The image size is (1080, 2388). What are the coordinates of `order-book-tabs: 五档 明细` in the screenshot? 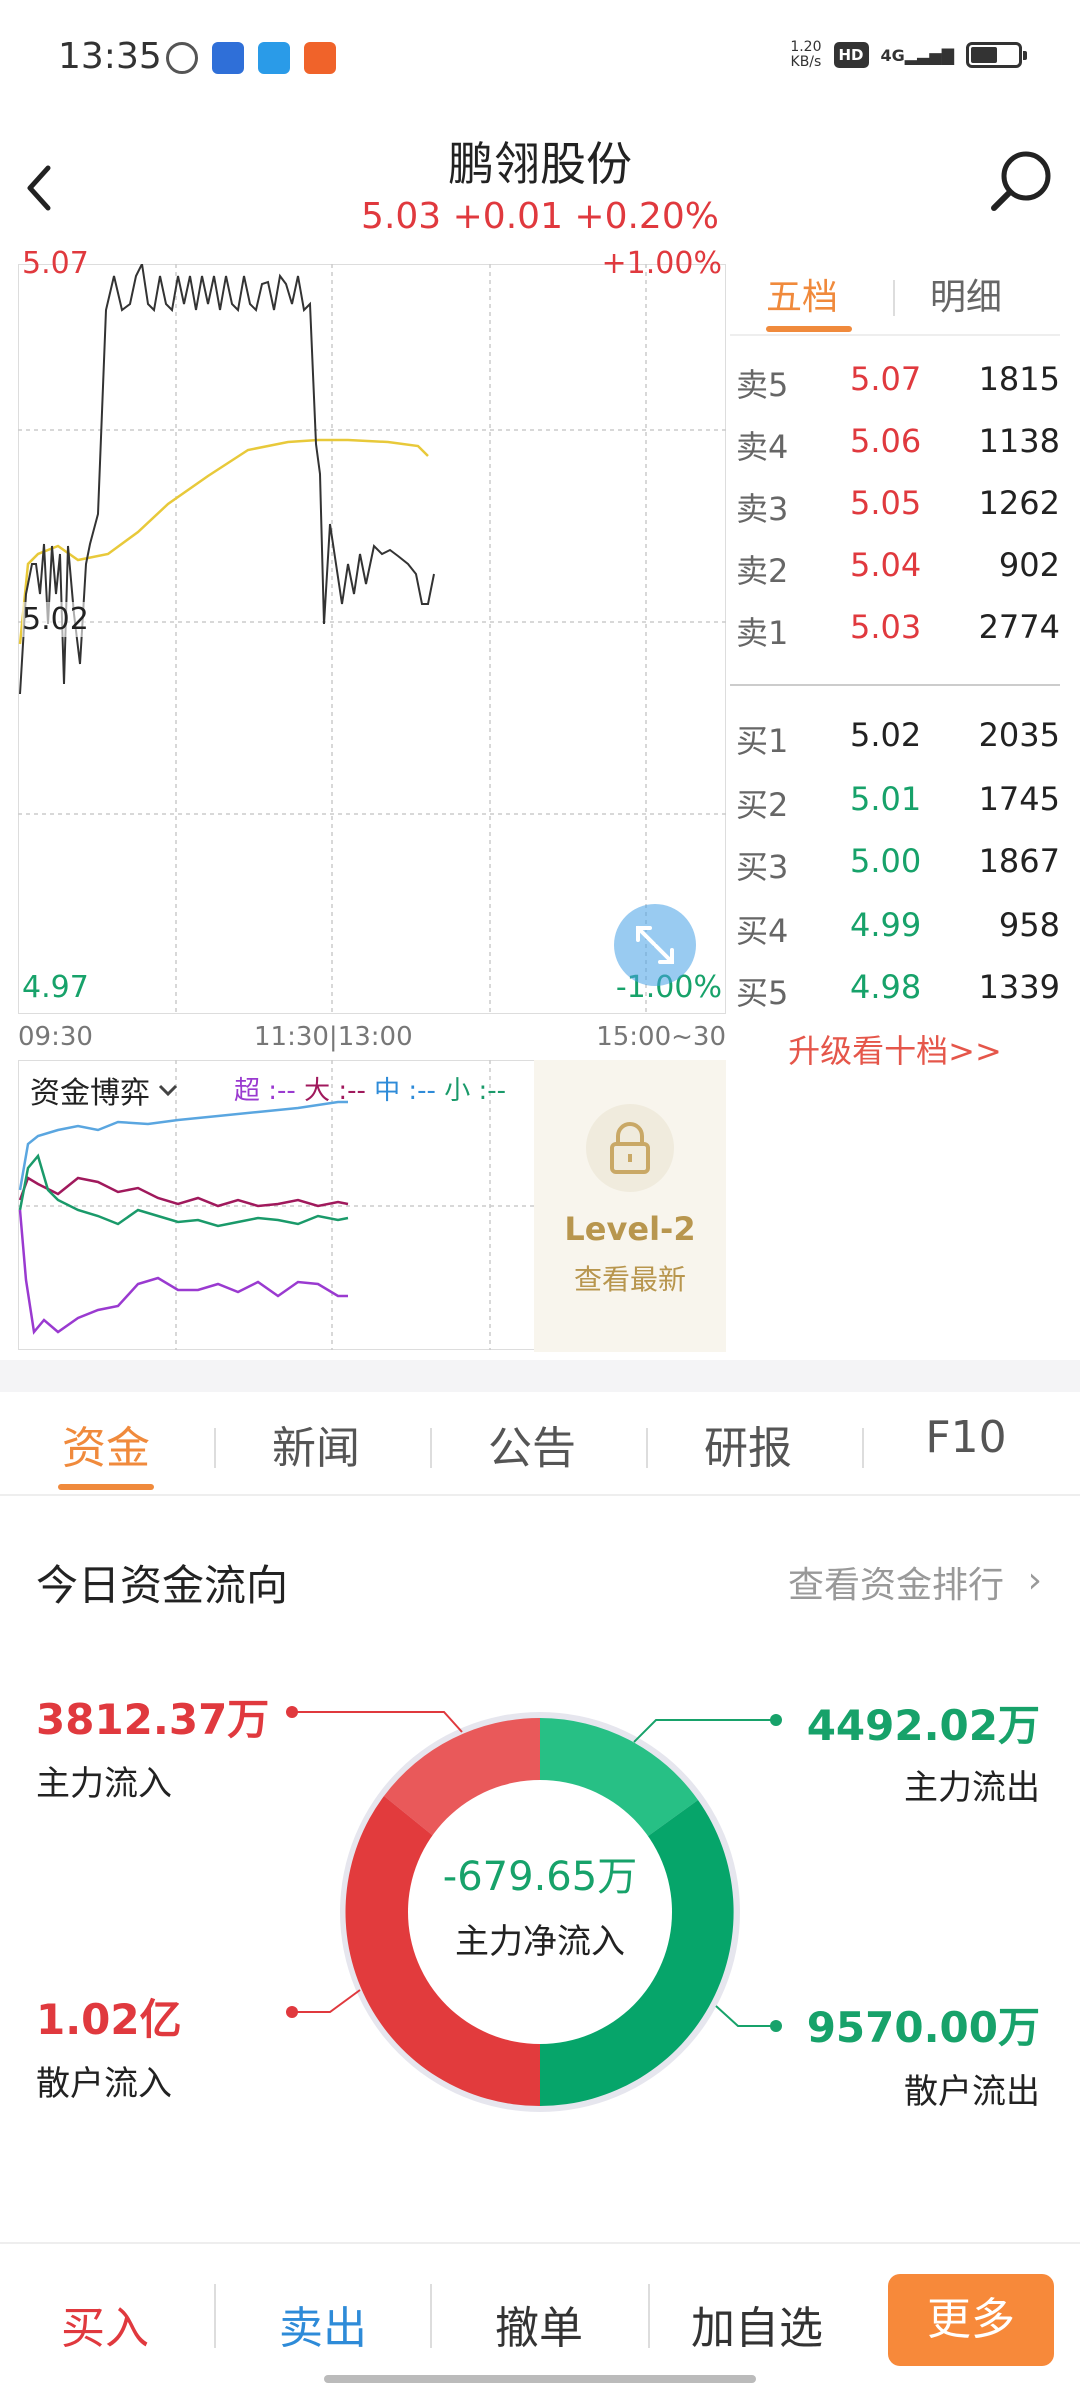 It's located at (895, 293).